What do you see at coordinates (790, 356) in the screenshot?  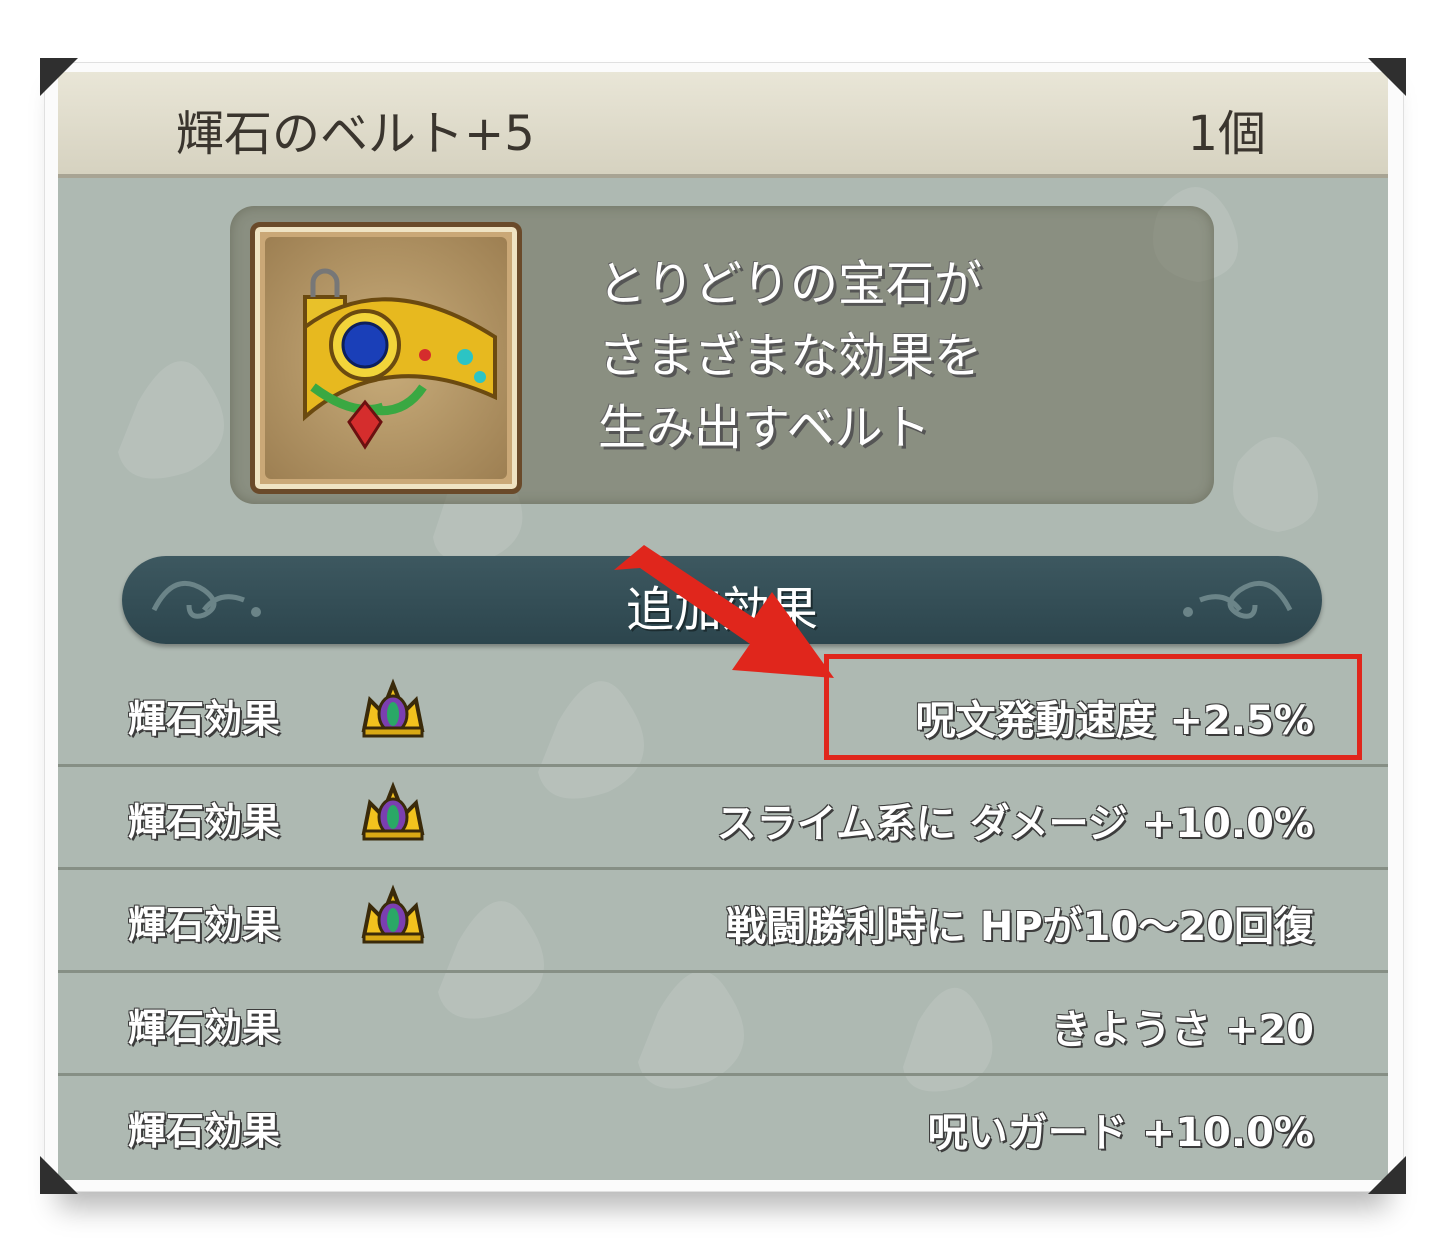 I see `item-description: とりどりの宝石が さまざまな効果を 生み出すベルト` at bounding box center [790, 356].